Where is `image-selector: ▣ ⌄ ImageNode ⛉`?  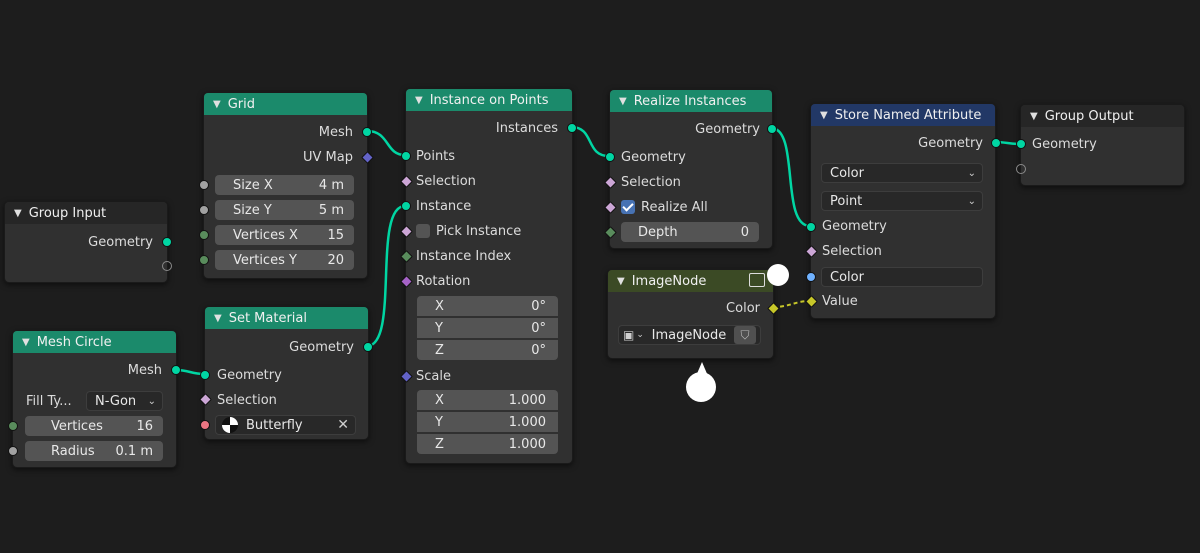
image-selector: ▣ ⌄ ImageNode ⛉ is located at coordinates (689, 335).